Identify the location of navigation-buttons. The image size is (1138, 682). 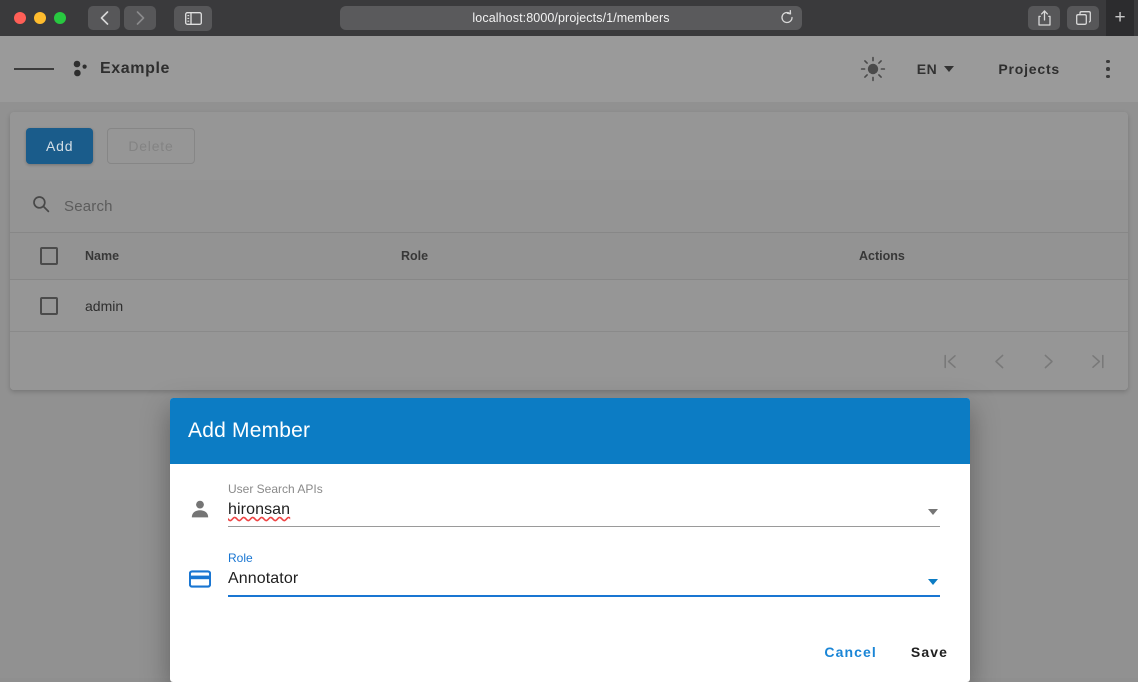
(122, 18).